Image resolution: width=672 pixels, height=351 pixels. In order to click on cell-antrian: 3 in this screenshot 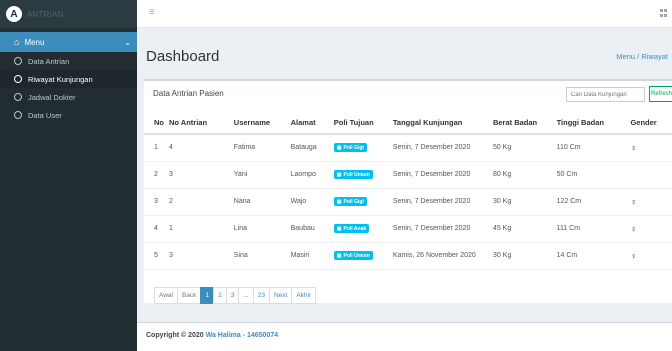, I will do `click(201, 256)`.